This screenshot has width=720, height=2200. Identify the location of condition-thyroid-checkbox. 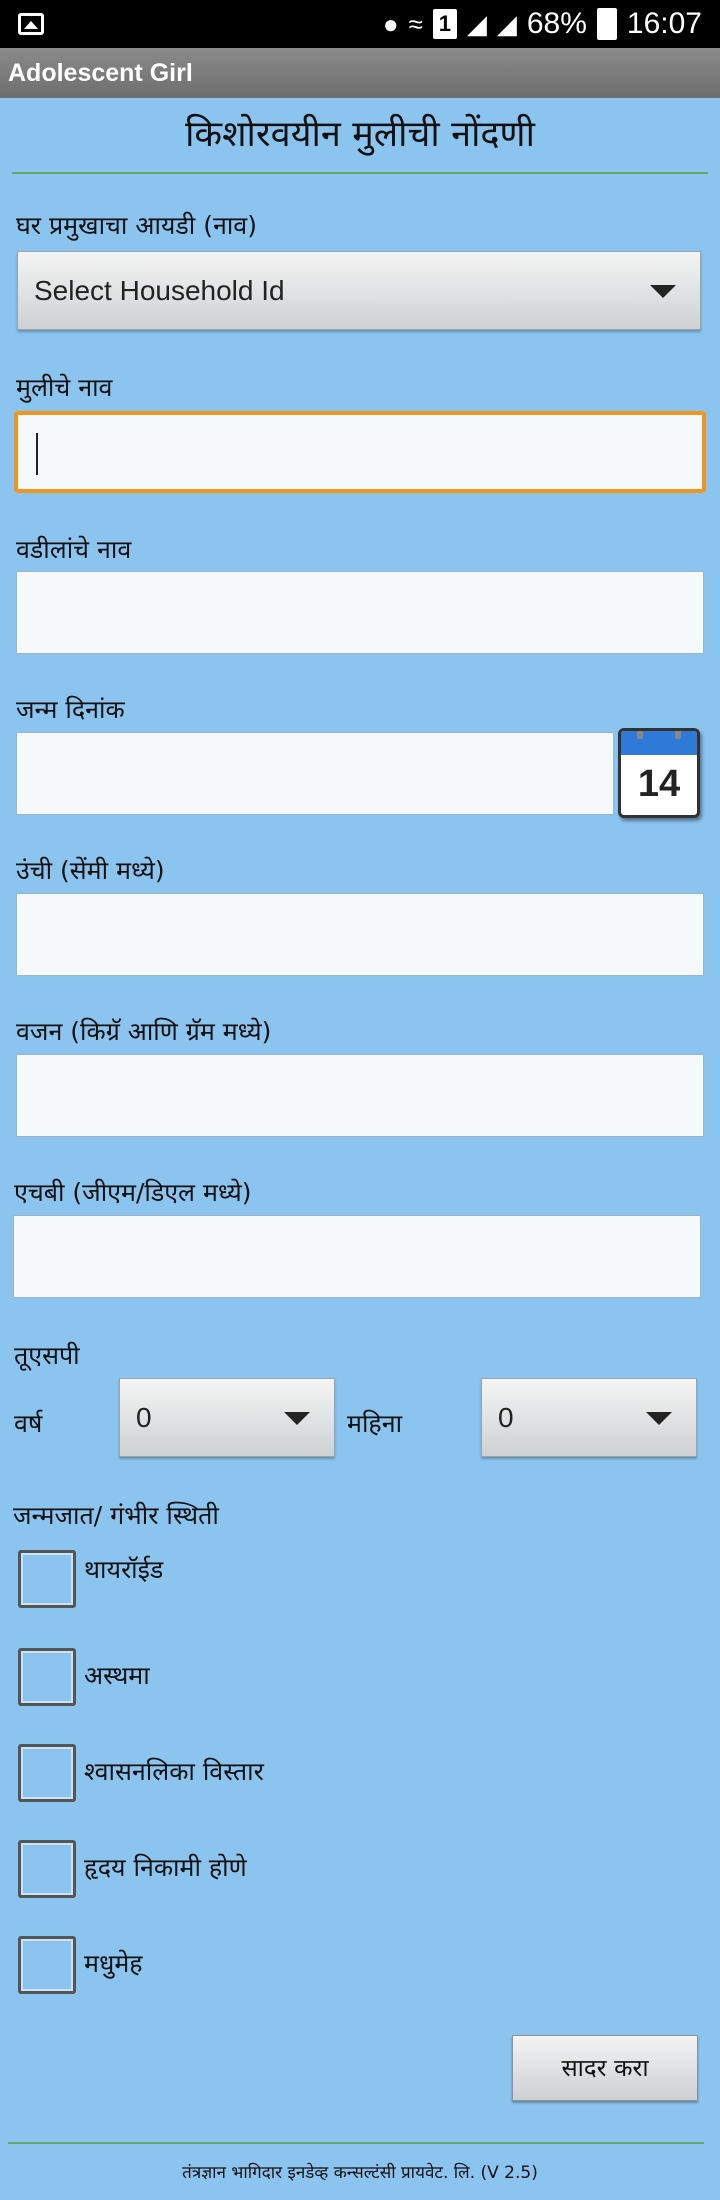
(47, 1579).